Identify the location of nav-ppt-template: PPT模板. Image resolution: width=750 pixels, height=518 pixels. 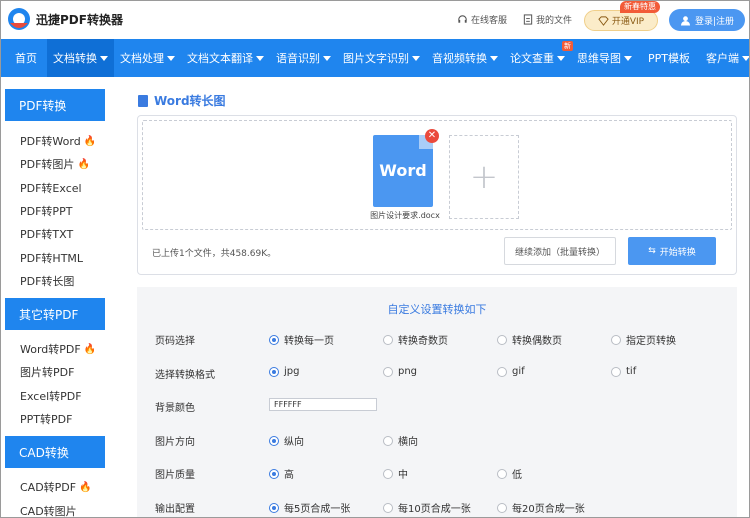
(669, 58).